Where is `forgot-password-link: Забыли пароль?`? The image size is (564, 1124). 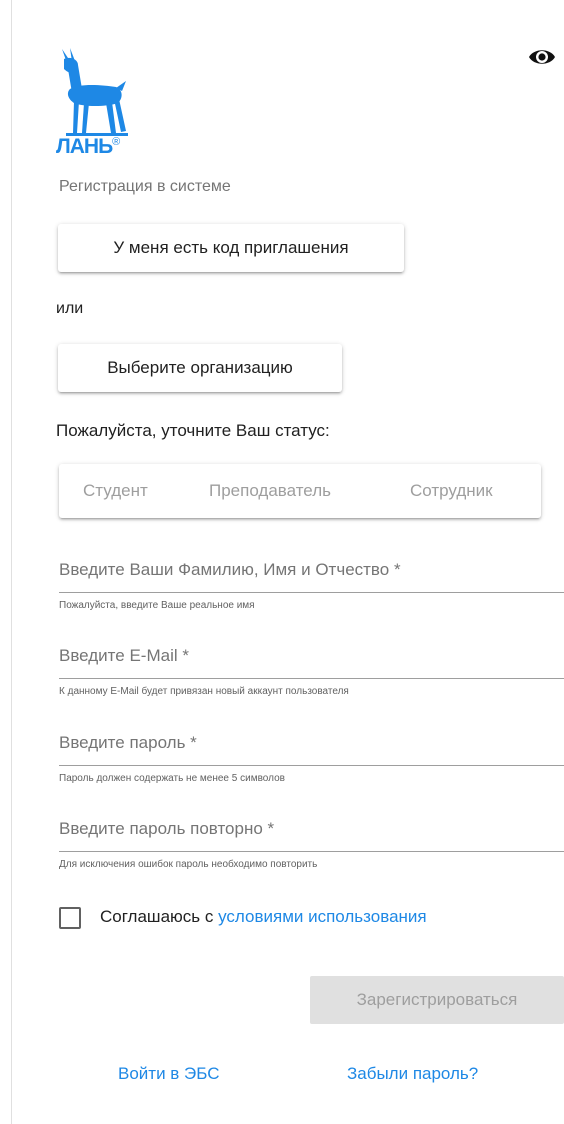 forgot-password-link: Забыли пароль? is located at coordinates (412, 1074).